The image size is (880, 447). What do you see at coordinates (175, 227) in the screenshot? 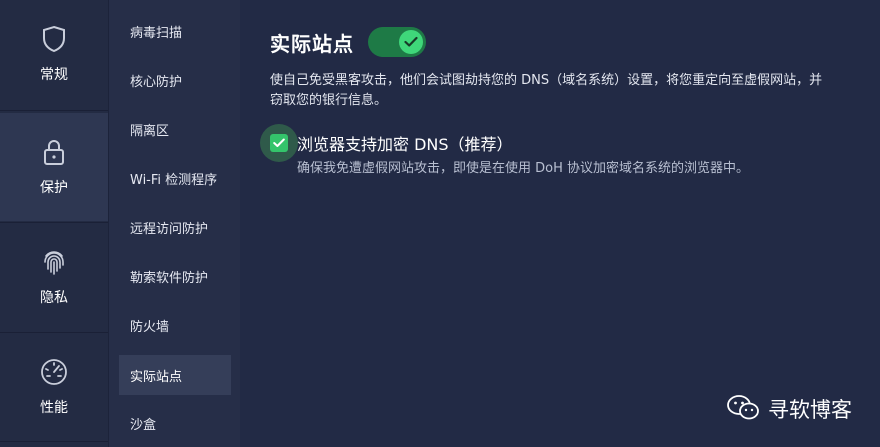
I see `subnav-item-remote-access-shield: 远程访问防护` at bounding box center [175, 227].